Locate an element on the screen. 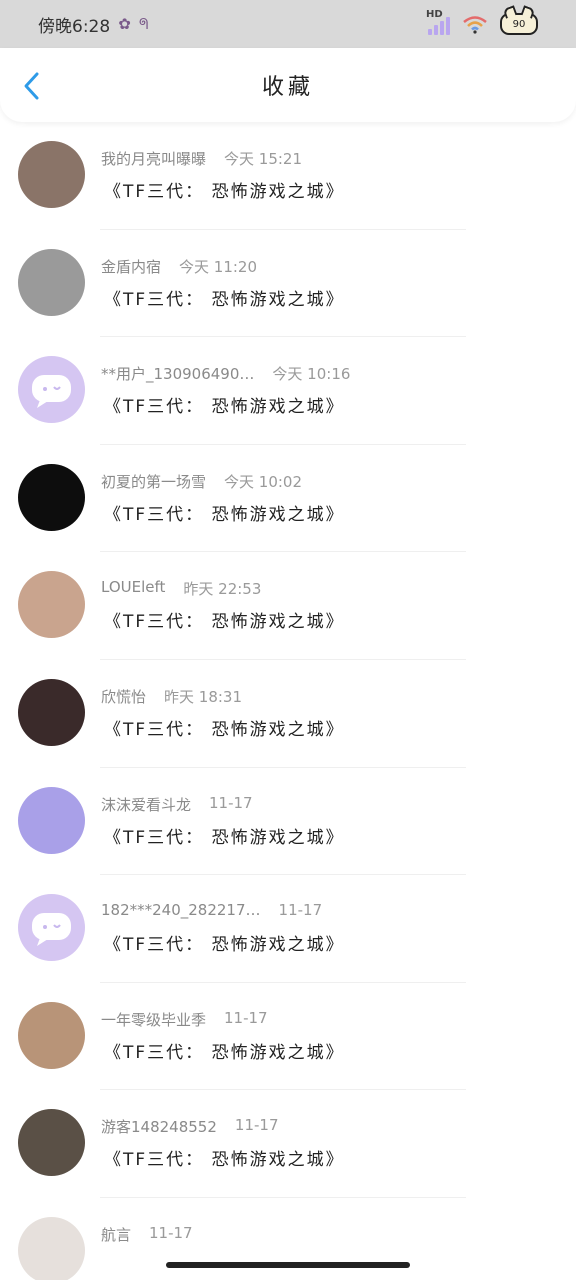  list-item: 金盾内宿 今天 11:20 《TF三代： 恐怖游戏之城》 is located at coordinates (288, 284).